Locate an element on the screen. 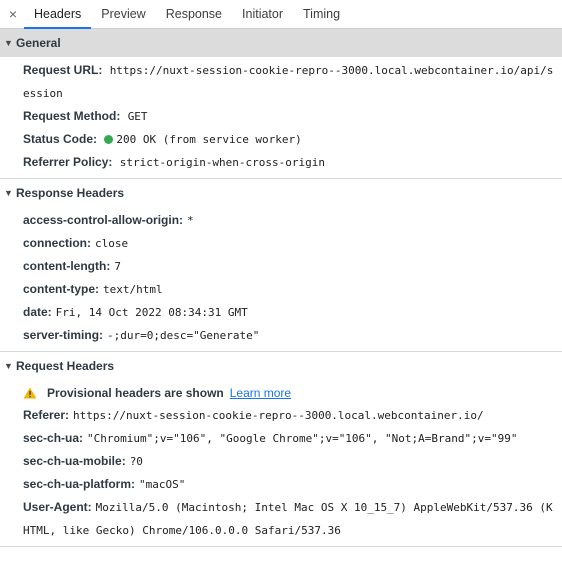  header-value: * is located at coordinates (190, 220).